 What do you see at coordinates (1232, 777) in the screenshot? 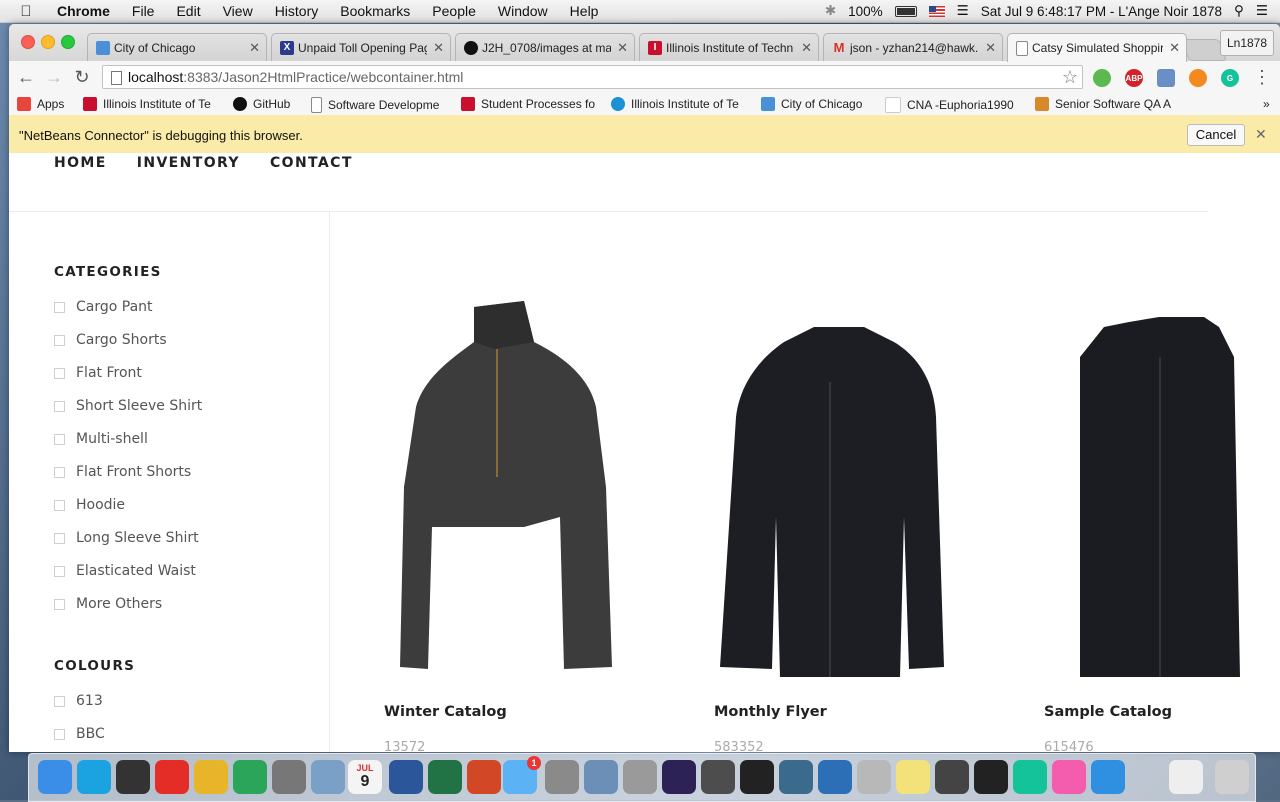
I see `trash-icon` at bounding box center [1232, 777].